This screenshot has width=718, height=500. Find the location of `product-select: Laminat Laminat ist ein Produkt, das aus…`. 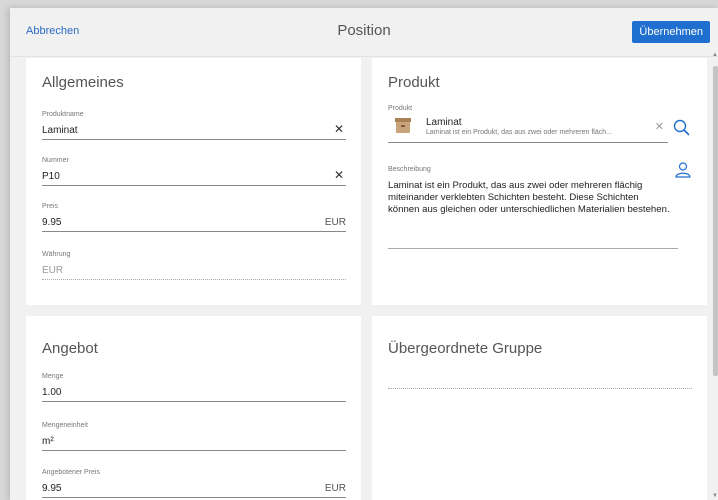

product-select: Laminat Laminat ist ein Produkt, das aus… is located at coordinates (528, 129).